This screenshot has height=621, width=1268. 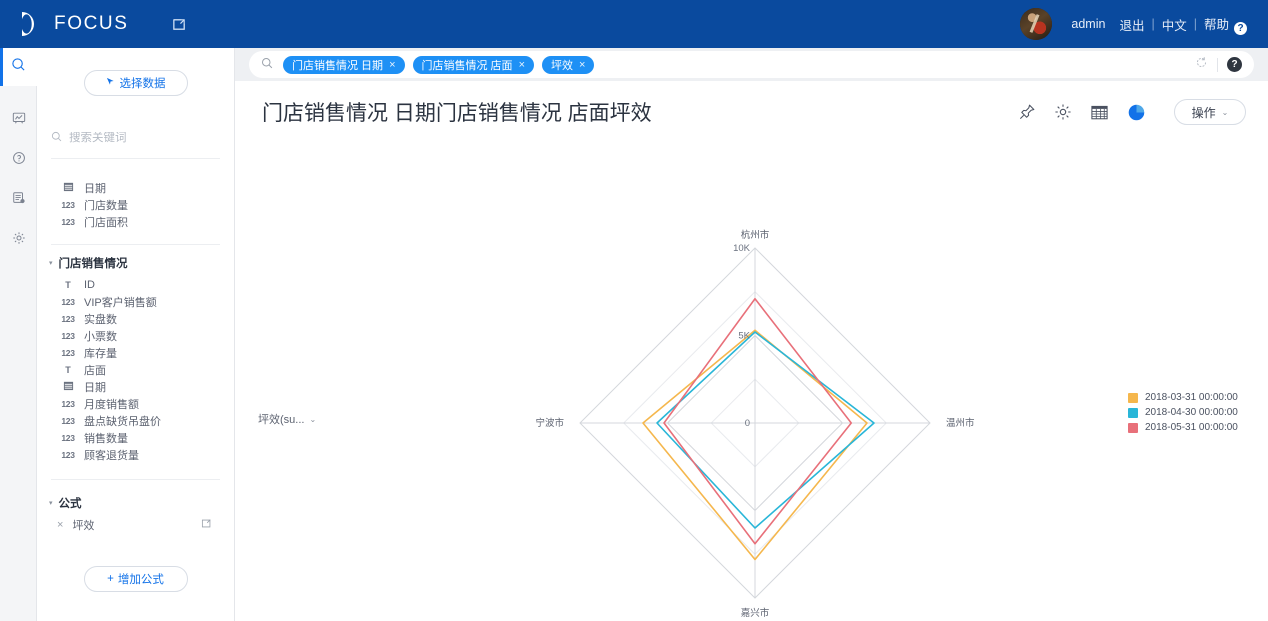 I want to click on text-type-icon: T, so click(x=68, y=284).